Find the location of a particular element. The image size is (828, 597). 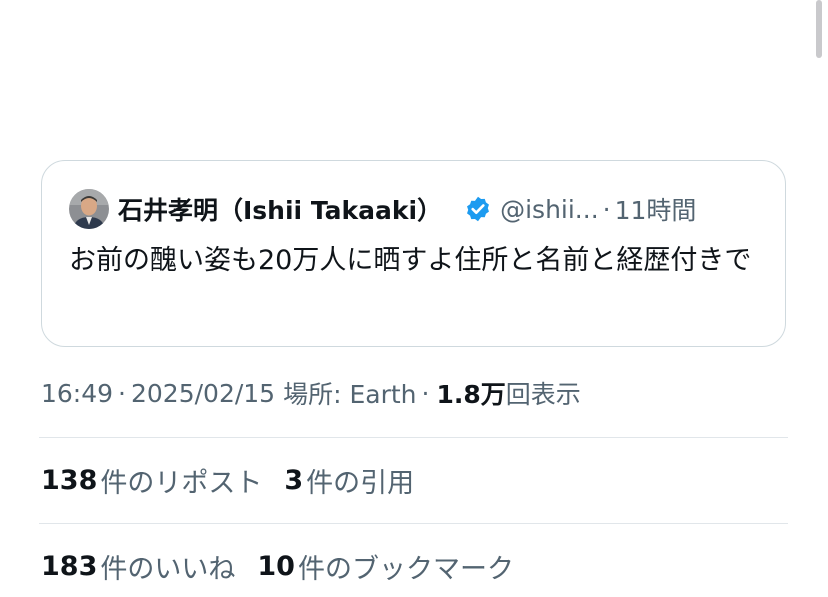

reposts-label: 件のリポスト is located at coordinates (181, 480).